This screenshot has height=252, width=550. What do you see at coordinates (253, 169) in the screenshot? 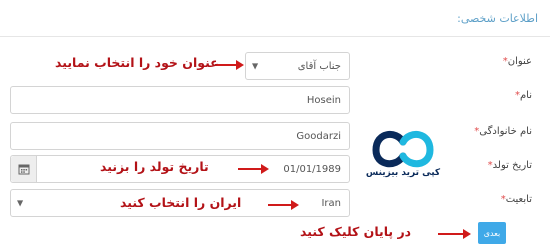
I see `arrow-annotation-birth-date` at bounding box center [253, 169].